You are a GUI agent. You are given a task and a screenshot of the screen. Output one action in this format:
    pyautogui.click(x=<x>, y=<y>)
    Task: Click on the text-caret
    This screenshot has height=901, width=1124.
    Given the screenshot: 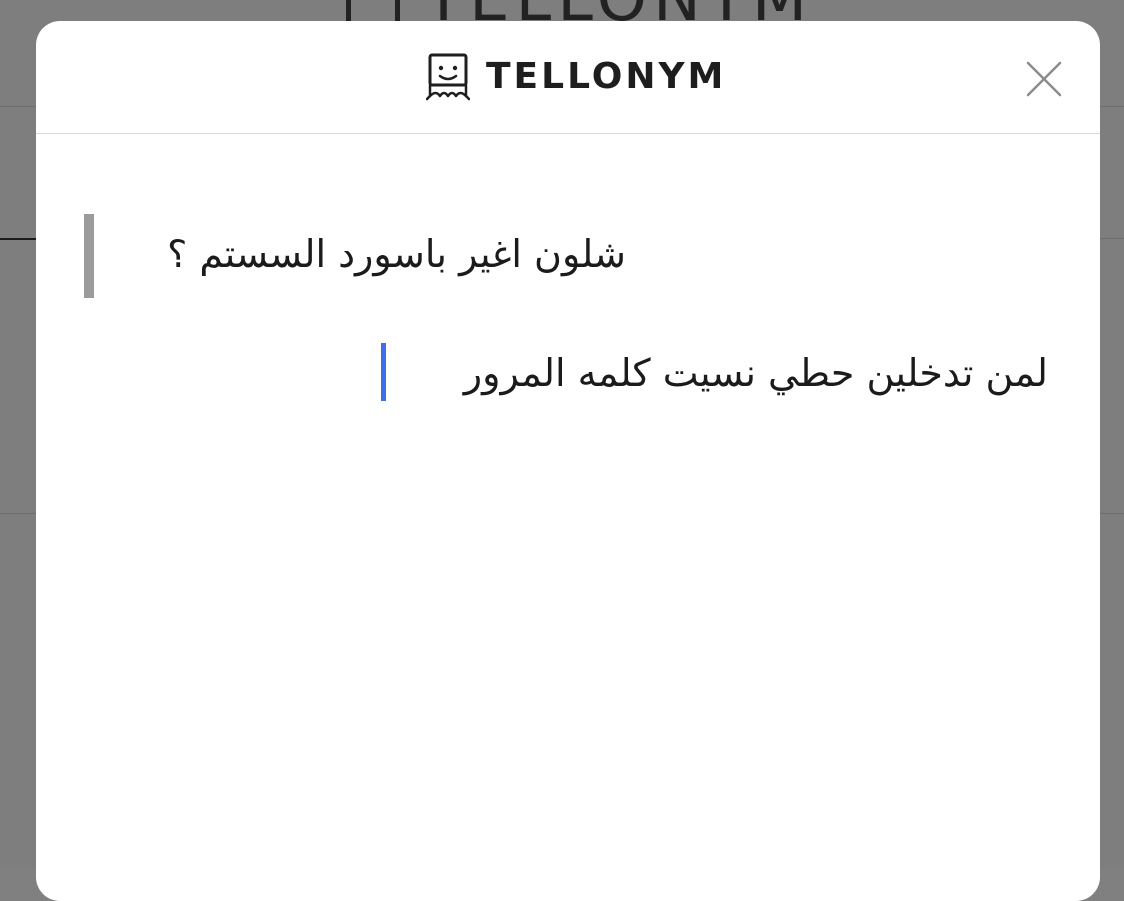 What is the action you would take?
    pyautogui.click(x=383, y=372)
    